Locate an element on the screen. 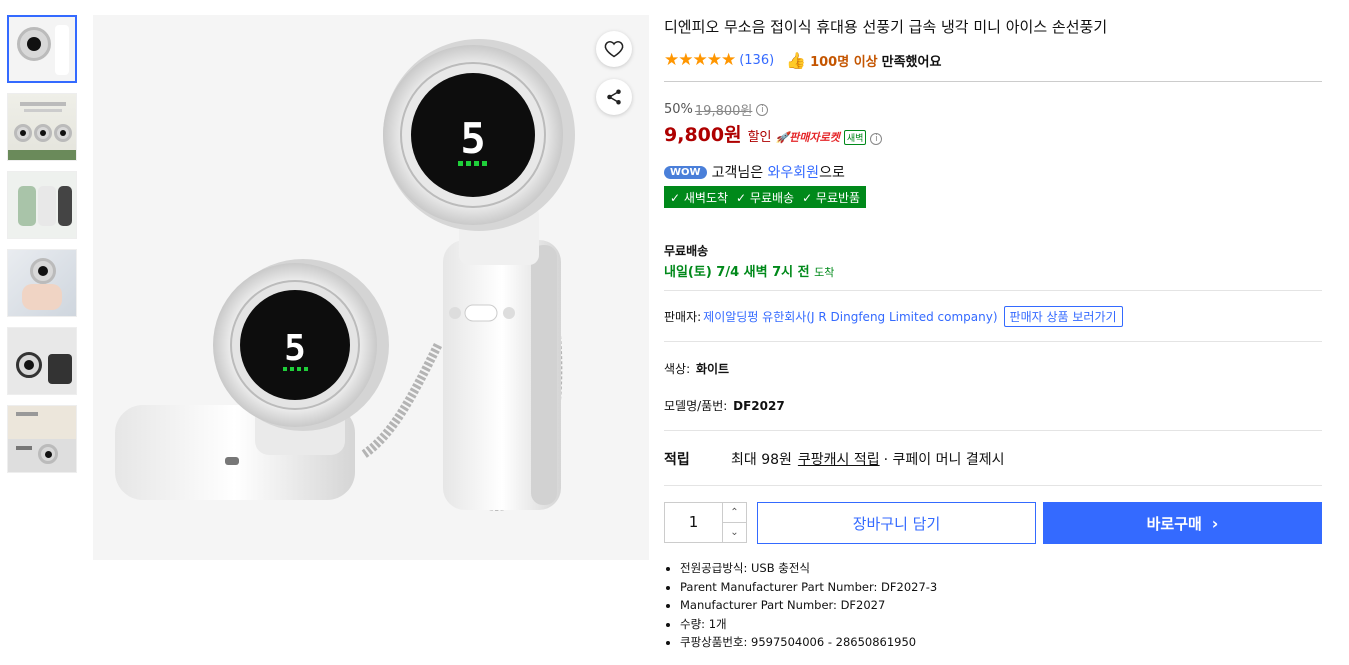 The width and height of the screenshot is (1349, 665). quantity-arrows: ⌃ ⌄ is located at coordinates (734, 522).